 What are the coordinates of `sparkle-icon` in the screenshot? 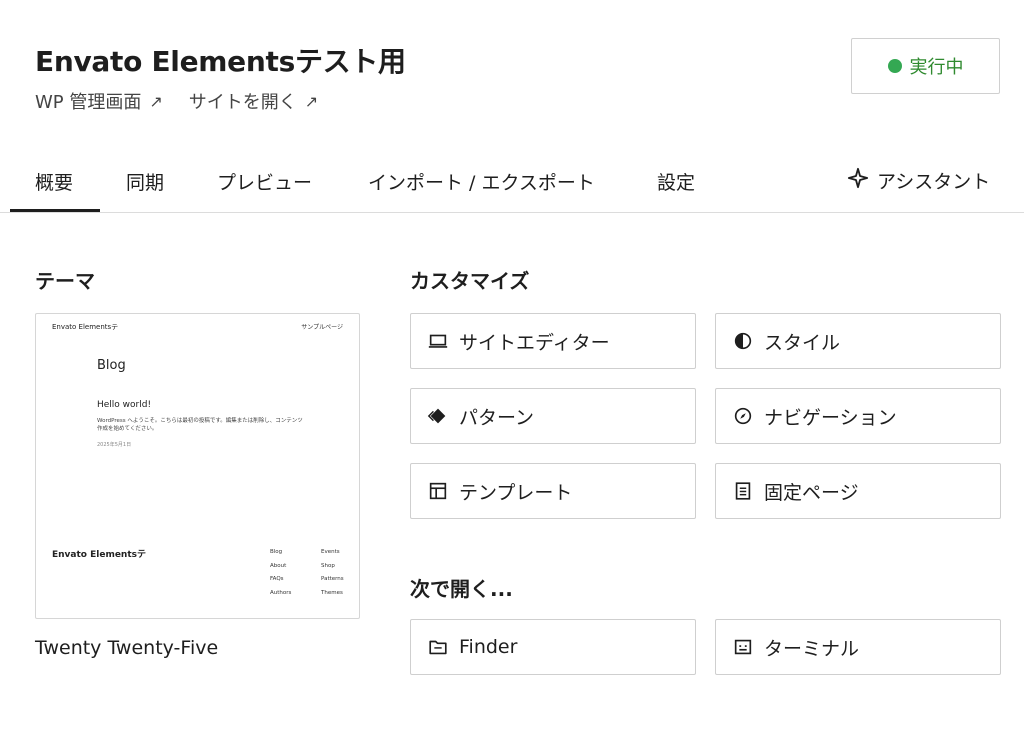 It's located at (858, 180).